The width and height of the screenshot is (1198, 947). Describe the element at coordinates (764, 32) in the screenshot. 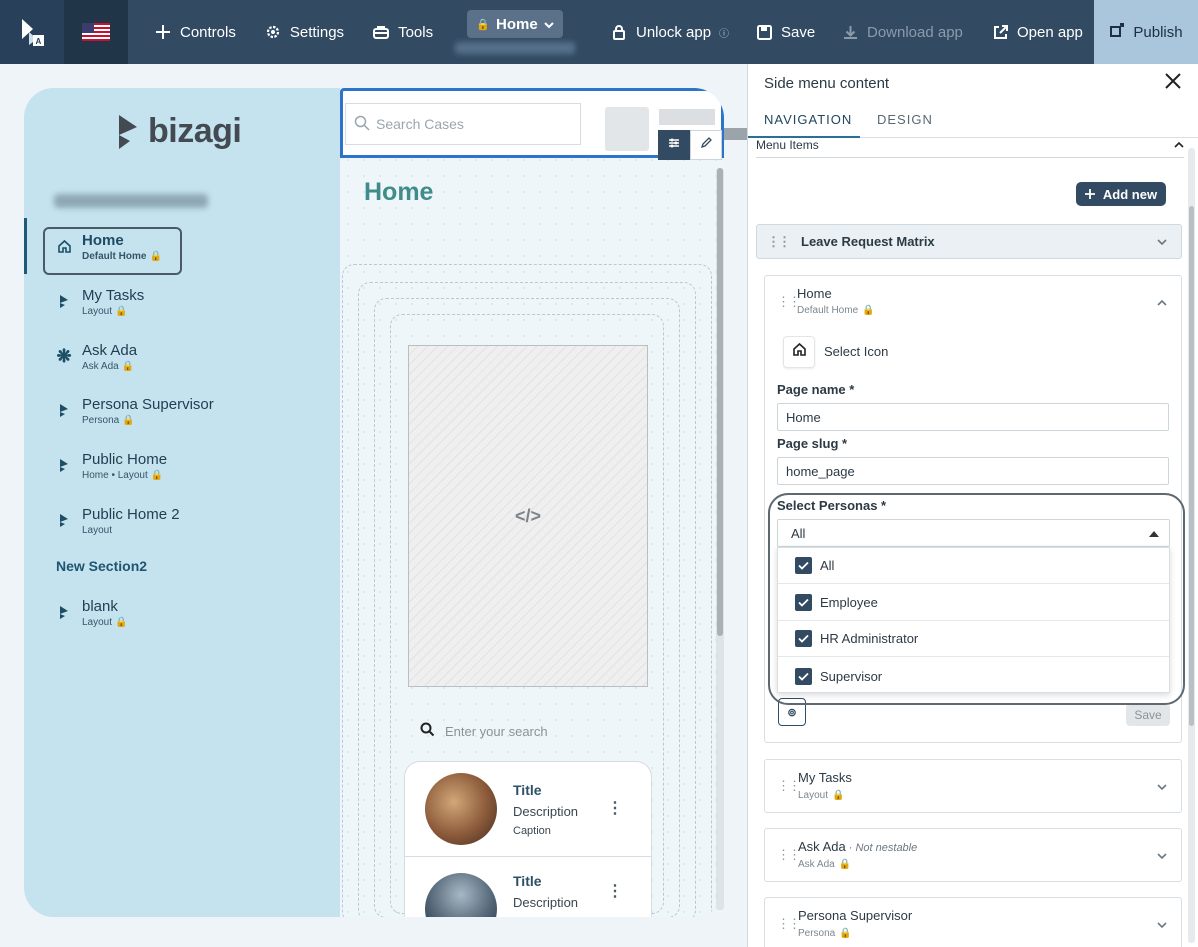

I see `floppy-icon` at that location.